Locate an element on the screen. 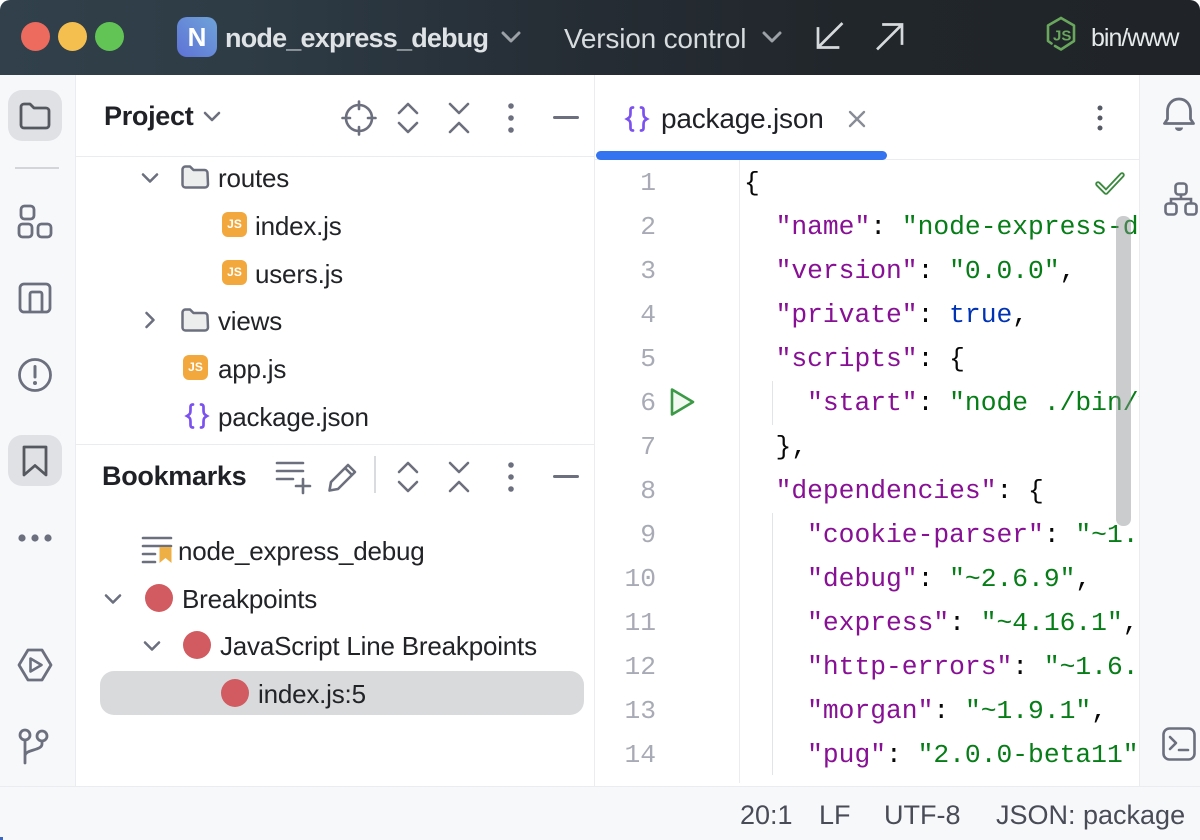 This screenshot has height=840, width=1200. svg-text: JS is located at coordinates (1062, 36).